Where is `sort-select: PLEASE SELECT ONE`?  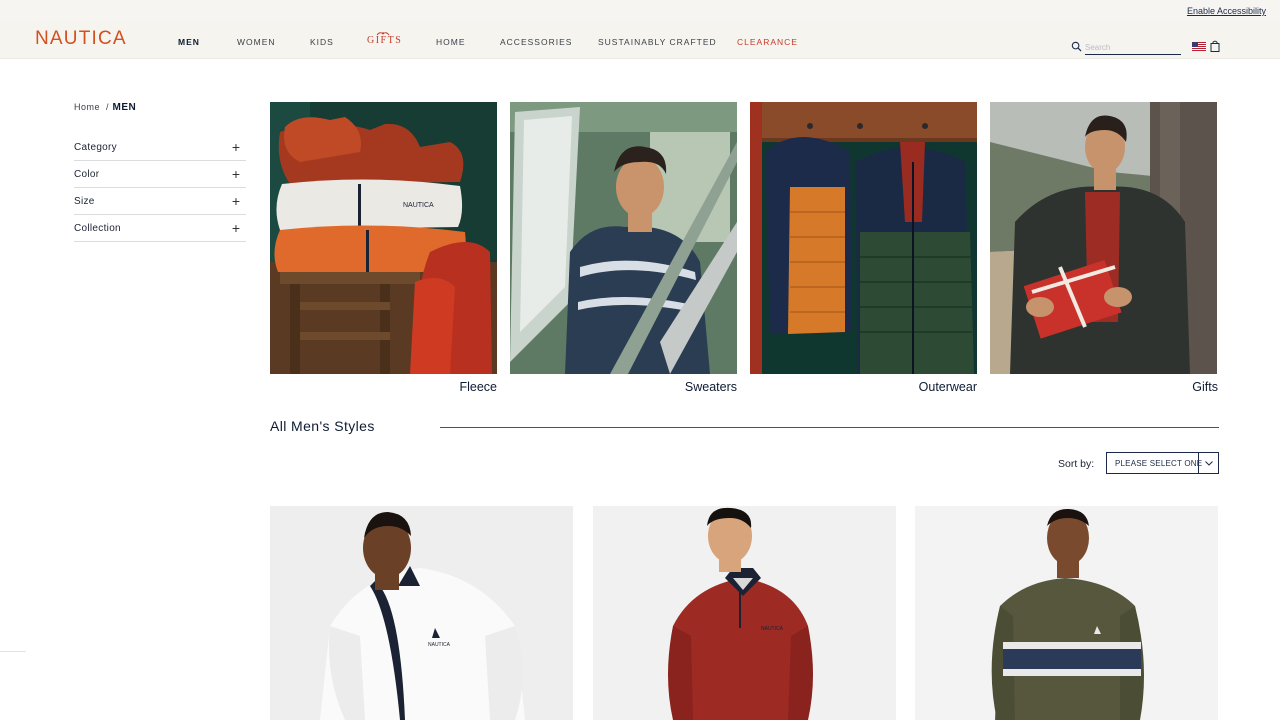 sort-select: PLEASE SELECT ONE is located at coordinates (1162, 463).